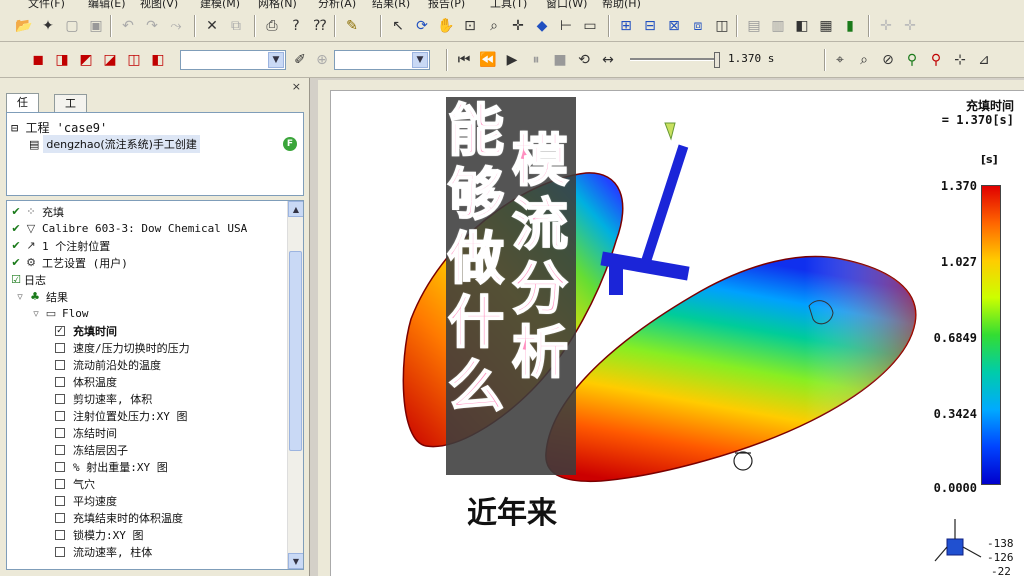  Describe the element at coordinates (446, 26) in the screenshot. I see `pan-icon: ✋` at that location.